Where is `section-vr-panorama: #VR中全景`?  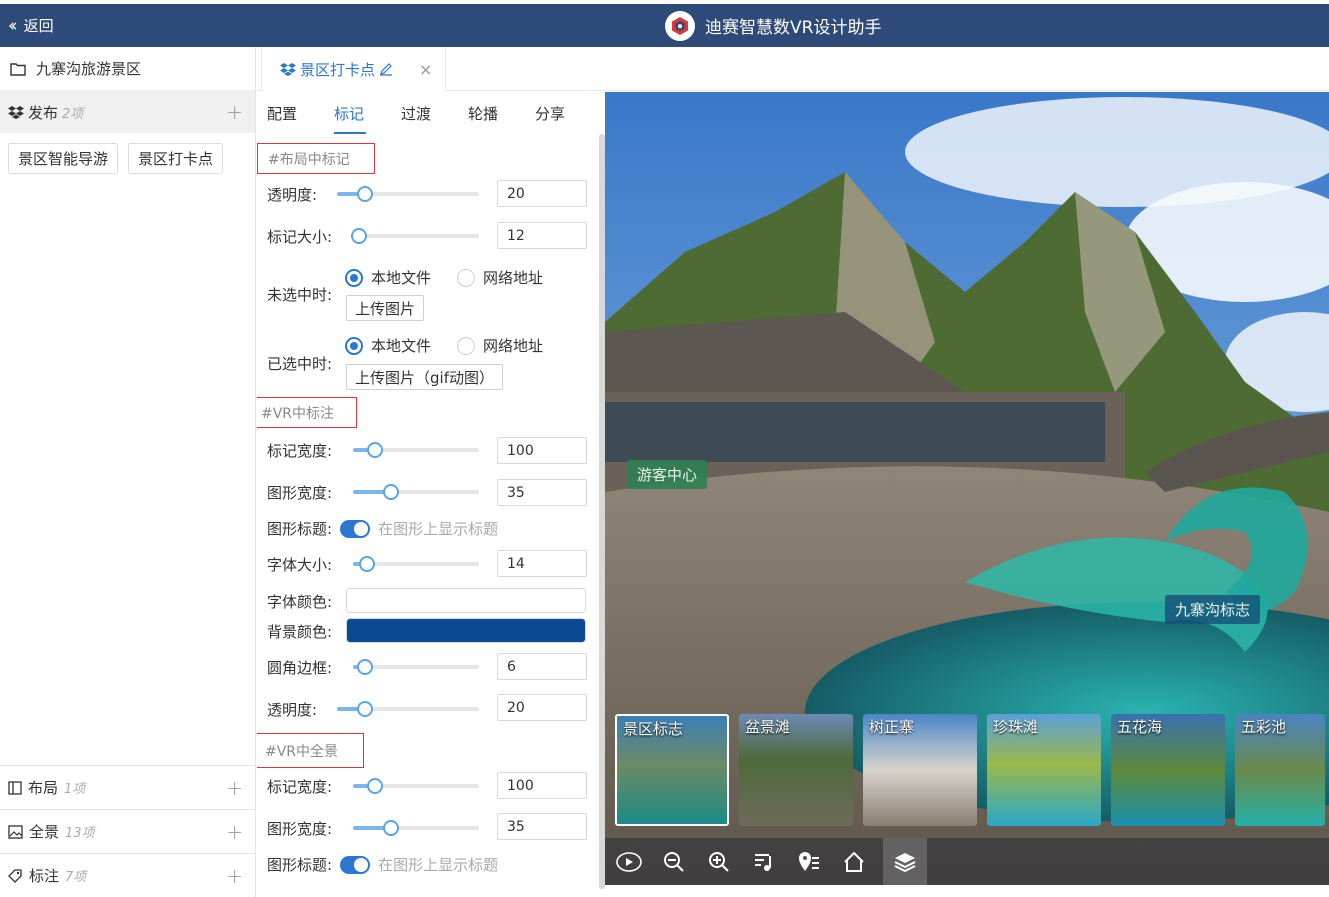 section-vr-panorama: #VR中全景 is located at coordinates (310, 750).